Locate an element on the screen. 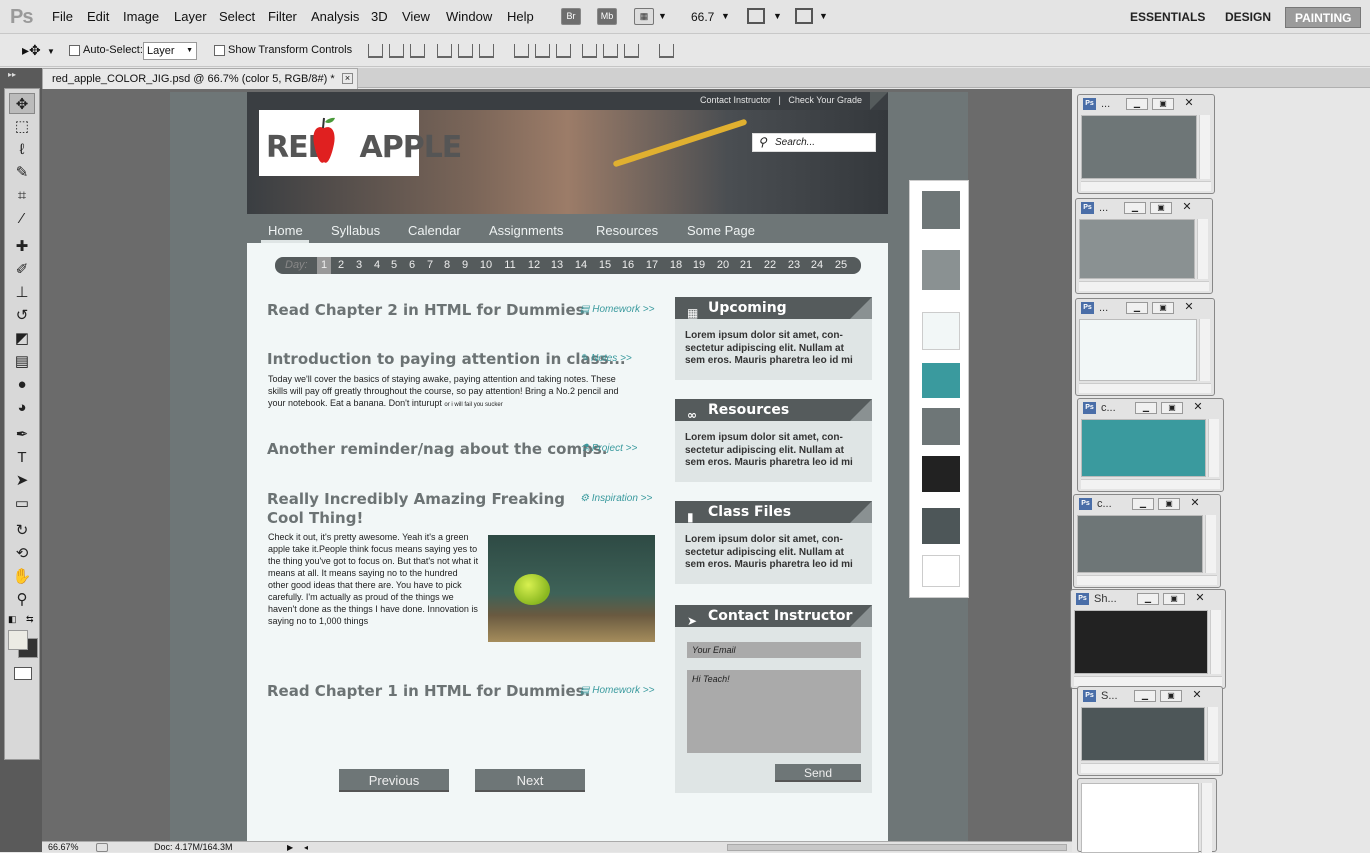  day-4: 4 is located at coordinates (377, 265).